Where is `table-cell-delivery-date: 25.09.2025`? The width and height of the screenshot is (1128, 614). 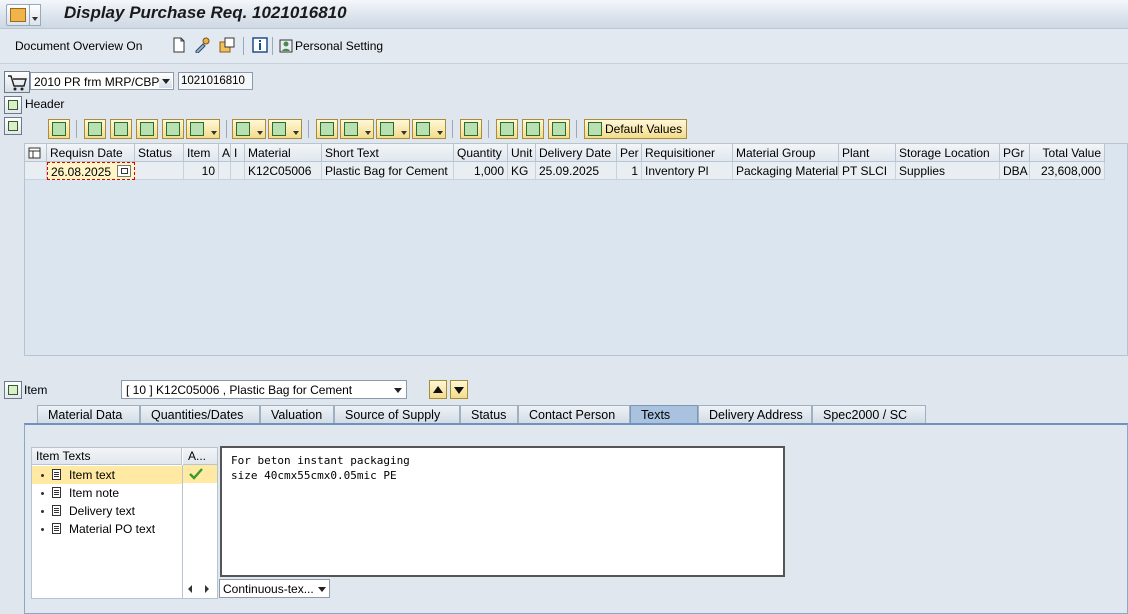
table-cell-delivery-date: 25.09.2025 is located at coordinates (576, 171).